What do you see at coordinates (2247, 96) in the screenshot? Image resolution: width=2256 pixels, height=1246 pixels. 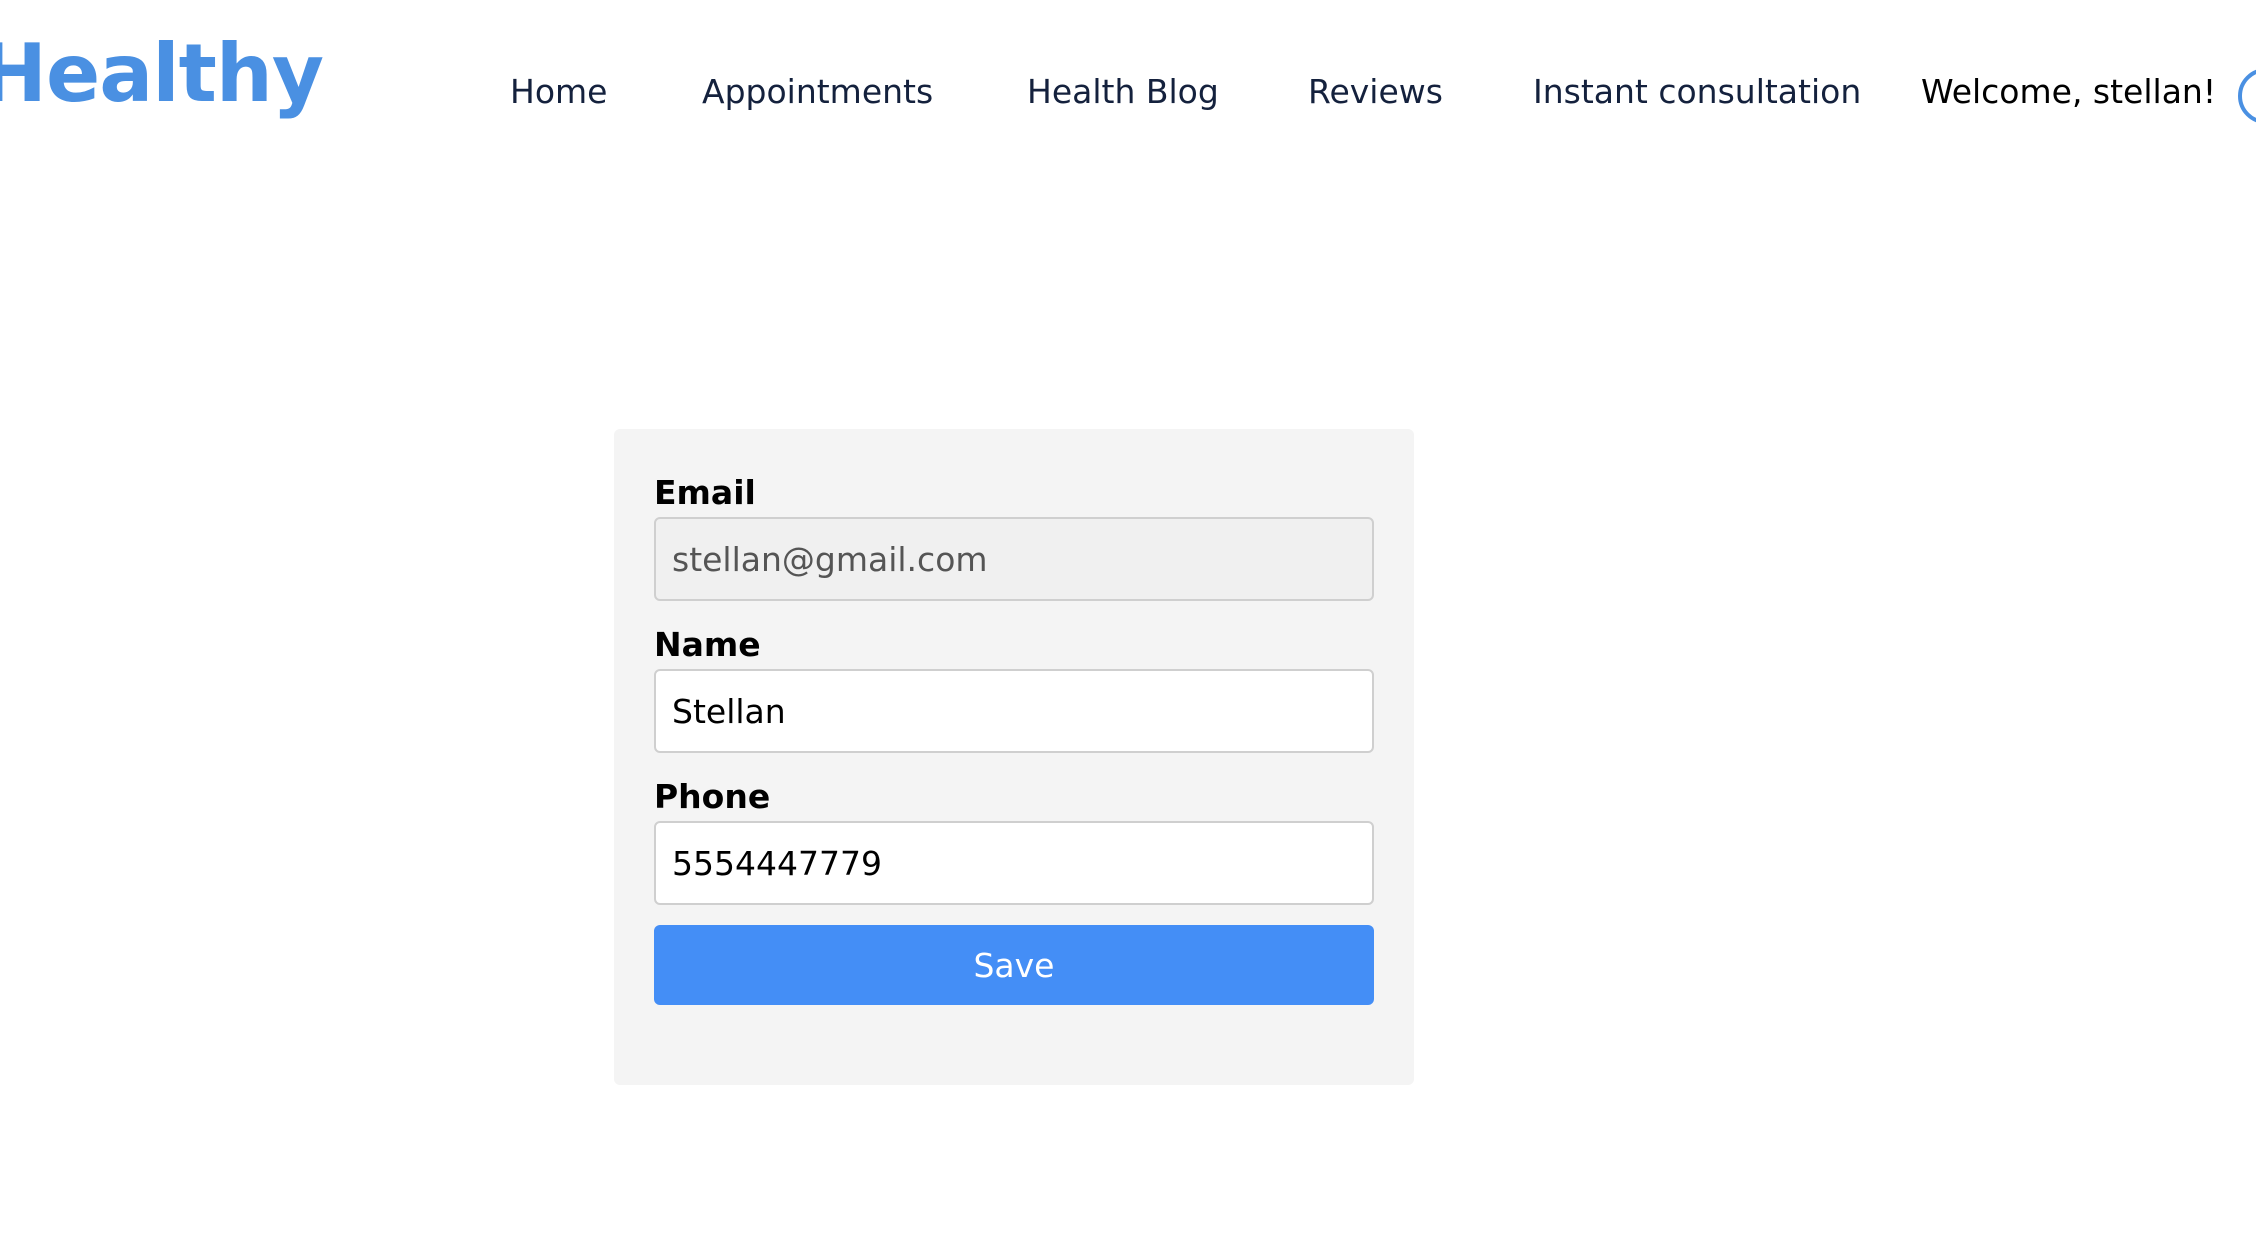 I see `profile-avatar-icon` at bounding box center [2247, 96].